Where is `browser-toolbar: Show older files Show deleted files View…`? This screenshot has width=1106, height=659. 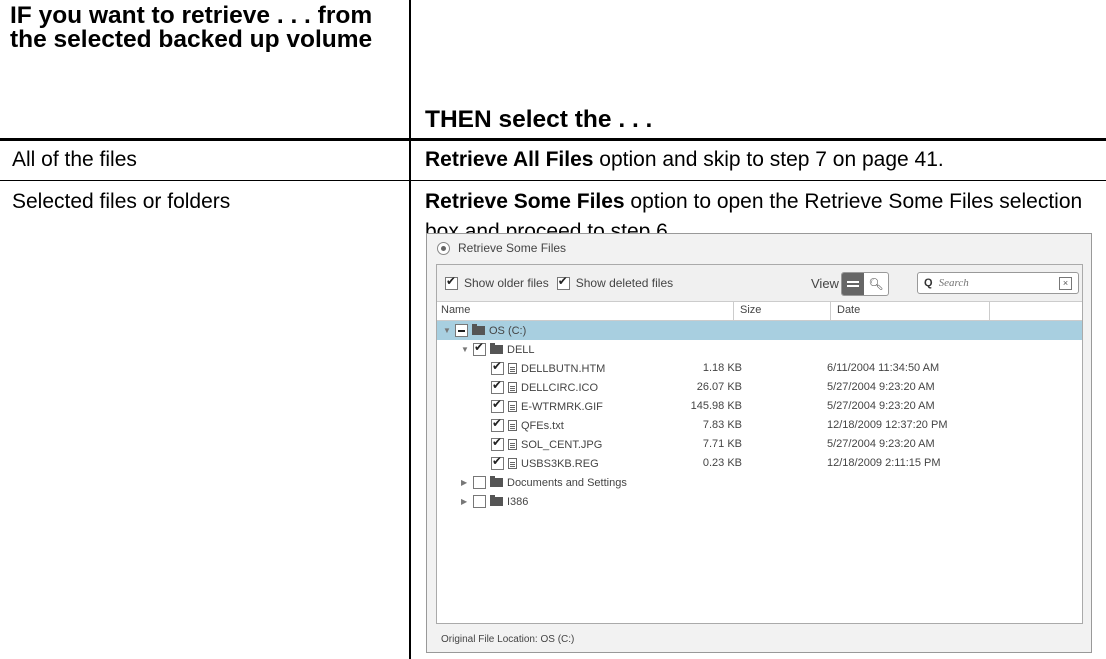 browser-toolbar: Show older files Show deleted files View… is located at coordinates (759, 283).